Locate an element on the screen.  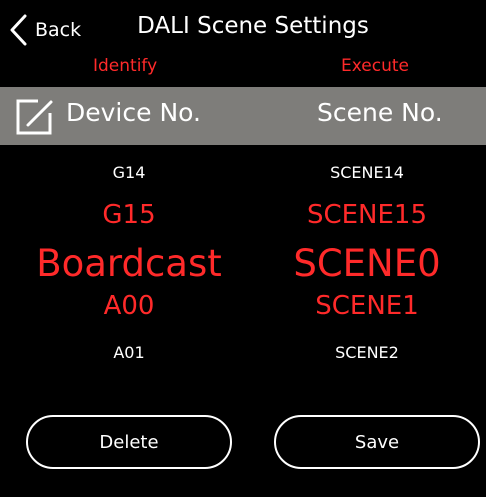
device-list-item-selected: Boardcast is located at coordinates (129, 263).